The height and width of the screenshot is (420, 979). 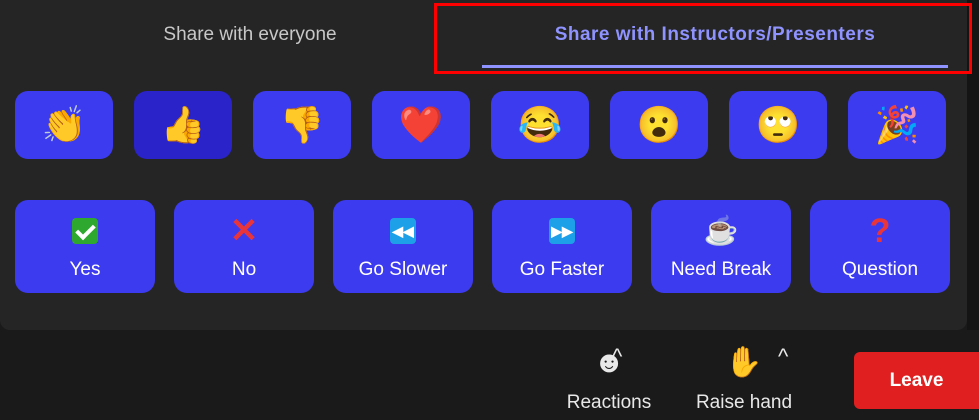 What do you see at coordinates (880, 269) in the screenshot?
I see `feedback-question-label: Question` at bounding box center [880, 269].